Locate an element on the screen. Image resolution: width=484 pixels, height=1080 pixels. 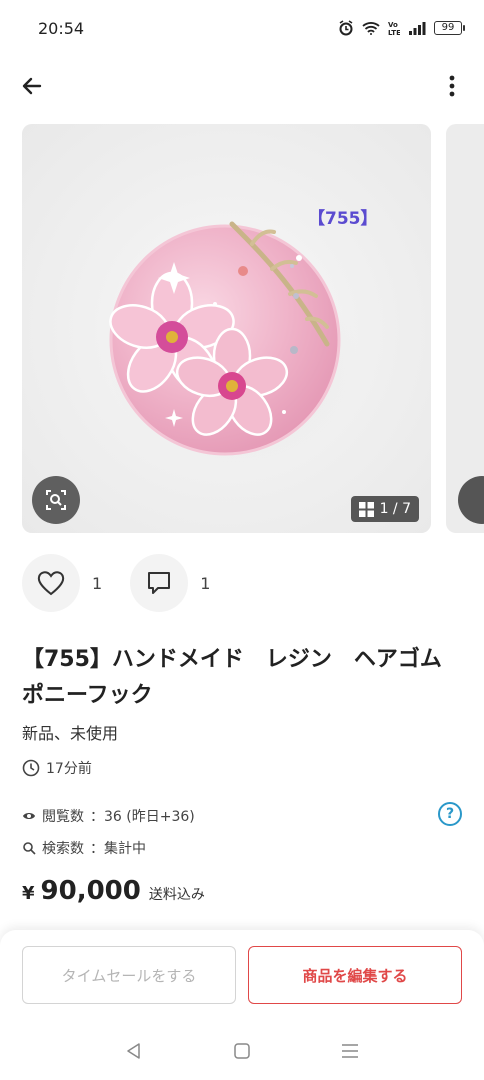
nav-home-button is located at coordinates (242, 1051).